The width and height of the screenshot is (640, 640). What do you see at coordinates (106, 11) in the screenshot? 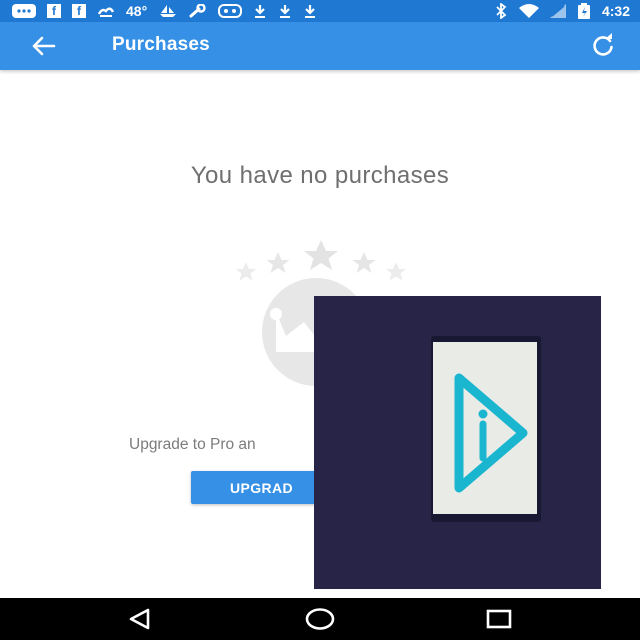
I see `weather-icon` at bounding box center [106, 11].